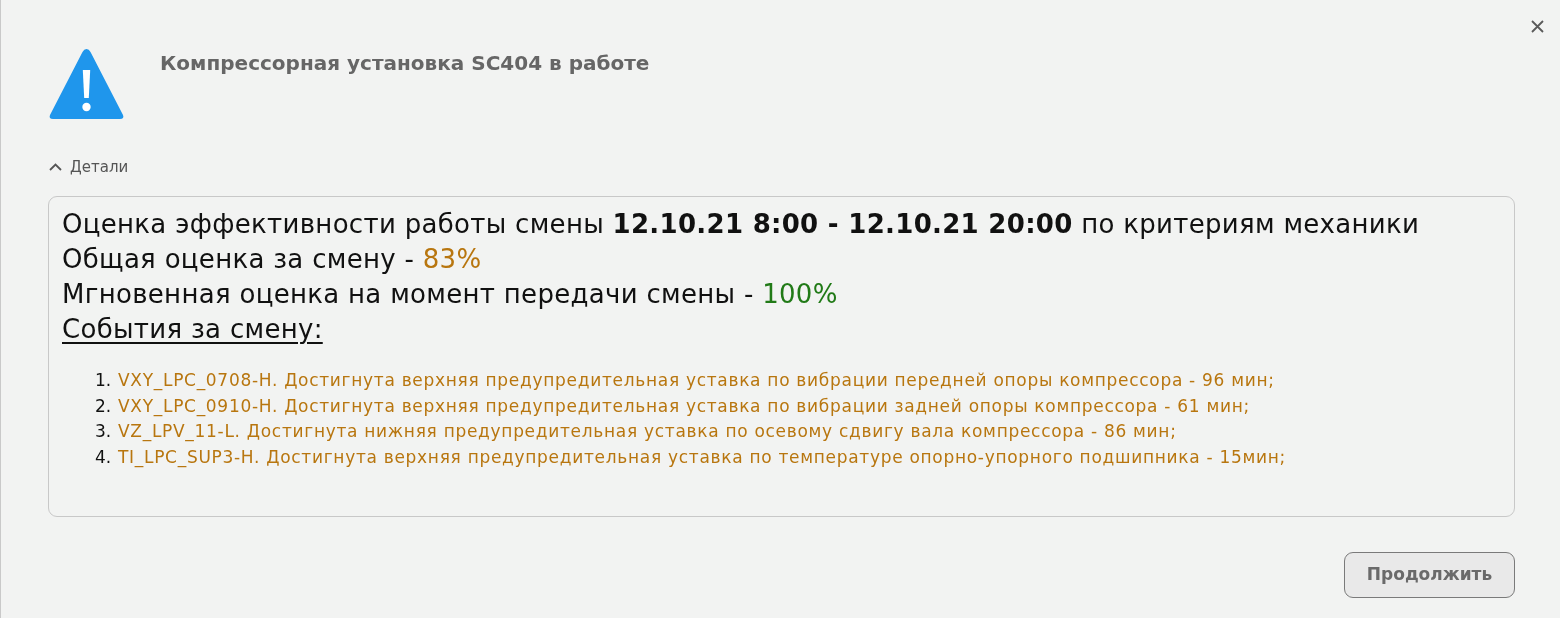  What do you see at coordinates (104, 406) in the screenshot?
I see `list-number: 2.` at bounding box center [104, 406].